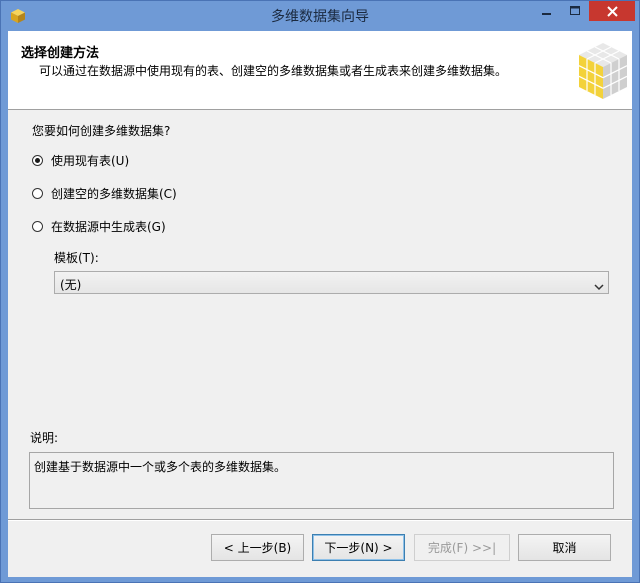 This screenshot has height=583, width=640. I want to click on finish-button: 完成(F) >>|, so click(462, 547).